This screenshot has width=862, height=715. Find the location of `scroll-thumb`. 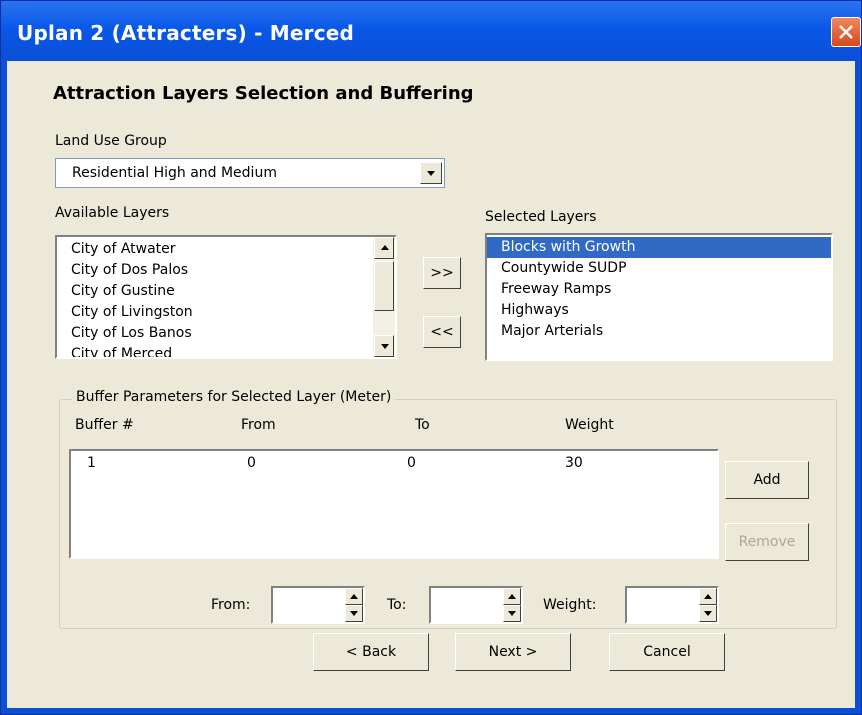

scroll-thumb is located at coordinates (384, 286).